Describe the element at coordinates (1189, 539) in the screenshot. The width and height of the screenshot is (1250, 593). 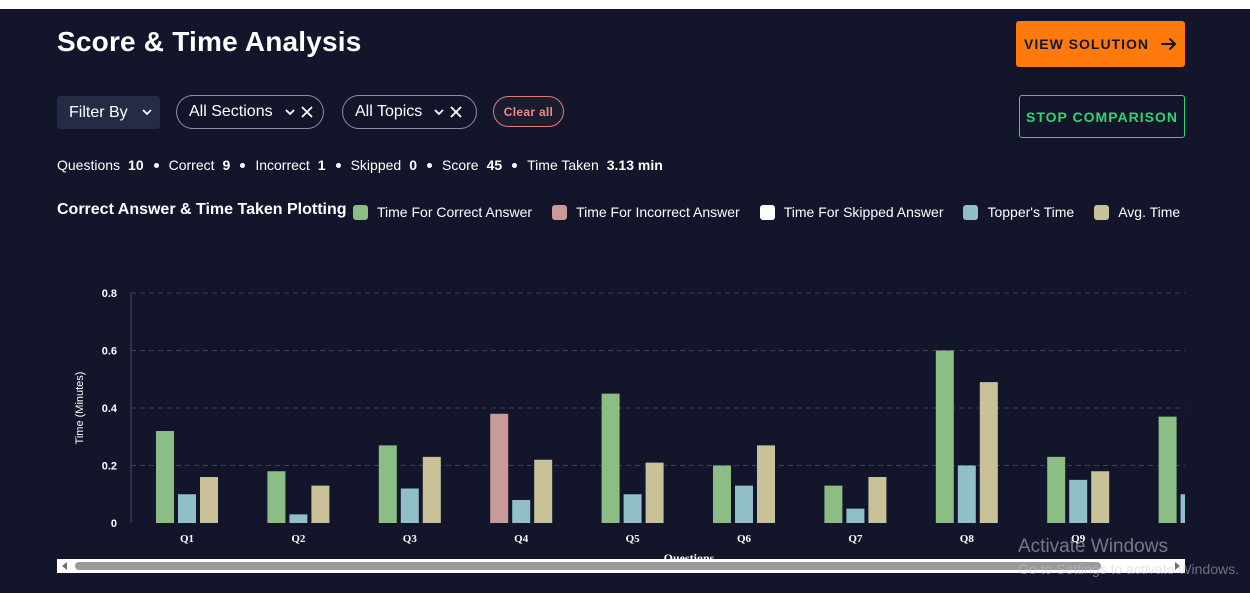
I see `x-tick-label: Q` at that location.